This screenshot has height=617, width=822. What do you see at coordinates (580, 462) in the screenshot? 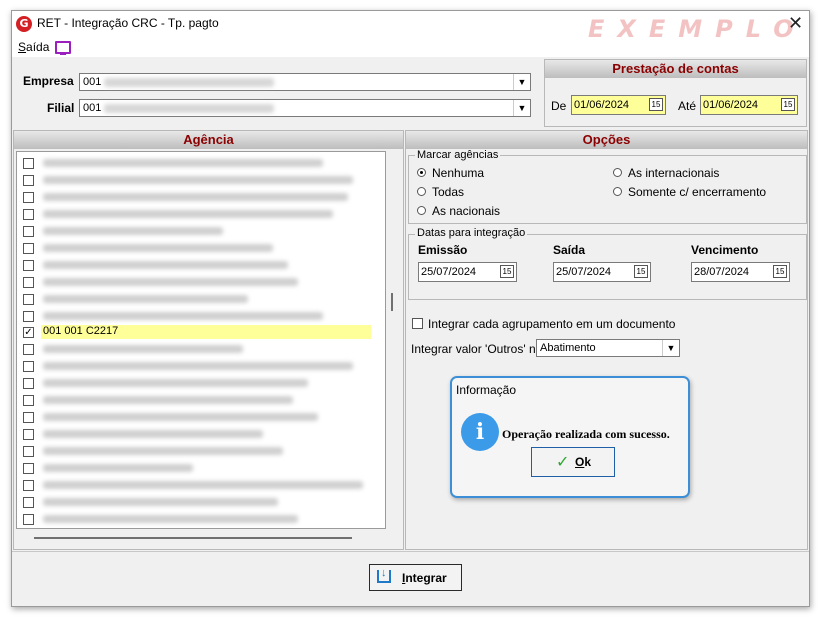
I see `ok-accel: O` at bounding box center [580, 462].